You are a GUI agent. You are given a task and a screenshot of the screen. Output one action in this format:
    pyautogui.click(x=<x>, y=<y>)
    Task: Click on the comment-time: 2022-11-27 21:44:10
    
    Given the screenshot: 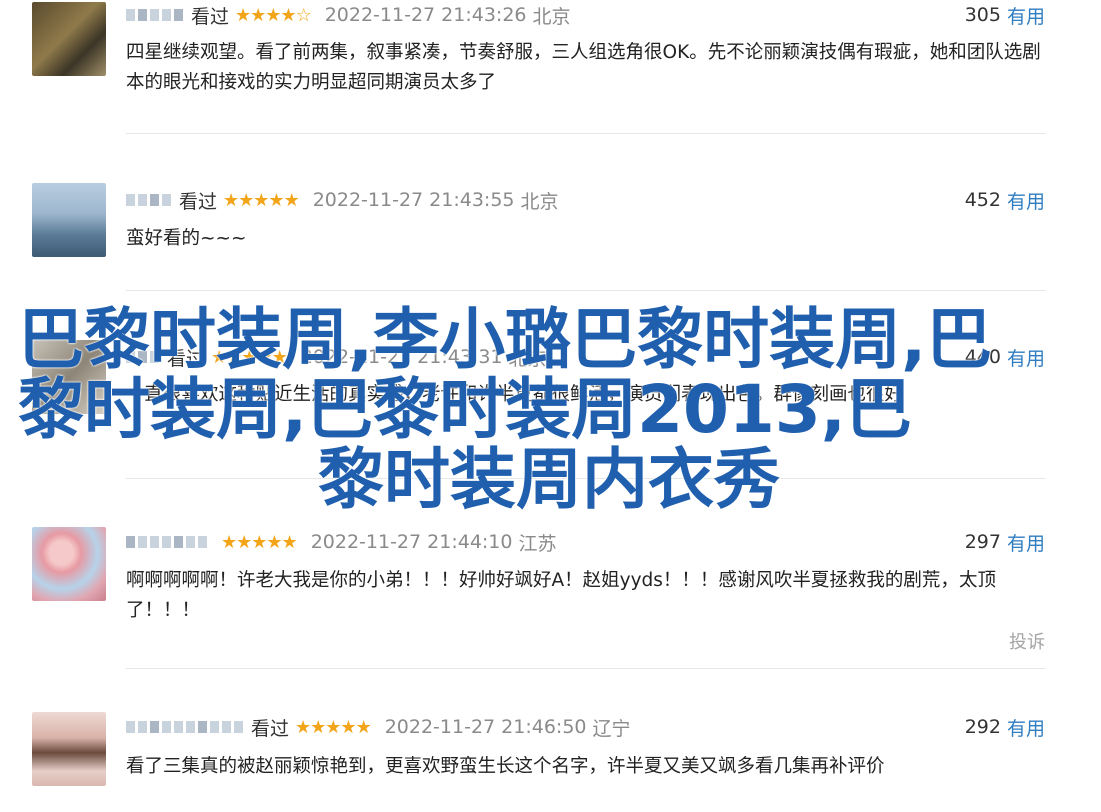 What is the action you would take?
    pyautogui.click(x=411, y=542)
    